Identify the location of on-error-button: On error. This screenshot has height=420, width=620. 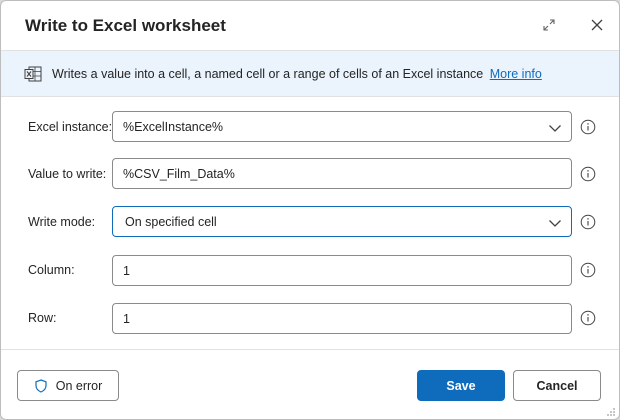
(68, 385).